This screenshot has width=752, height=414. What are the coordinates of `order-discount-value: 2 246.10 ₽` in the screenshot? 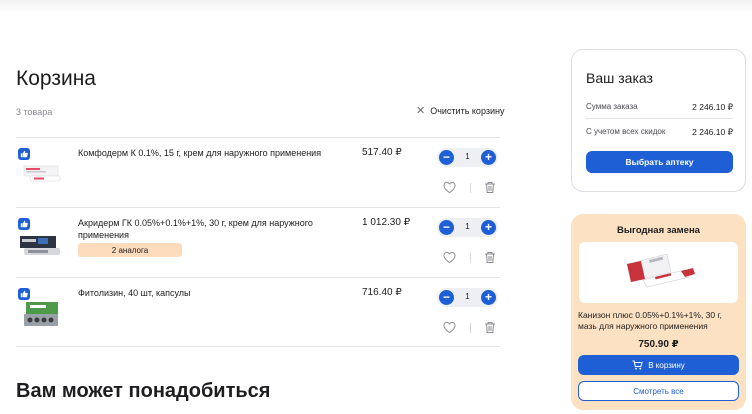 It's located at (712, 132).